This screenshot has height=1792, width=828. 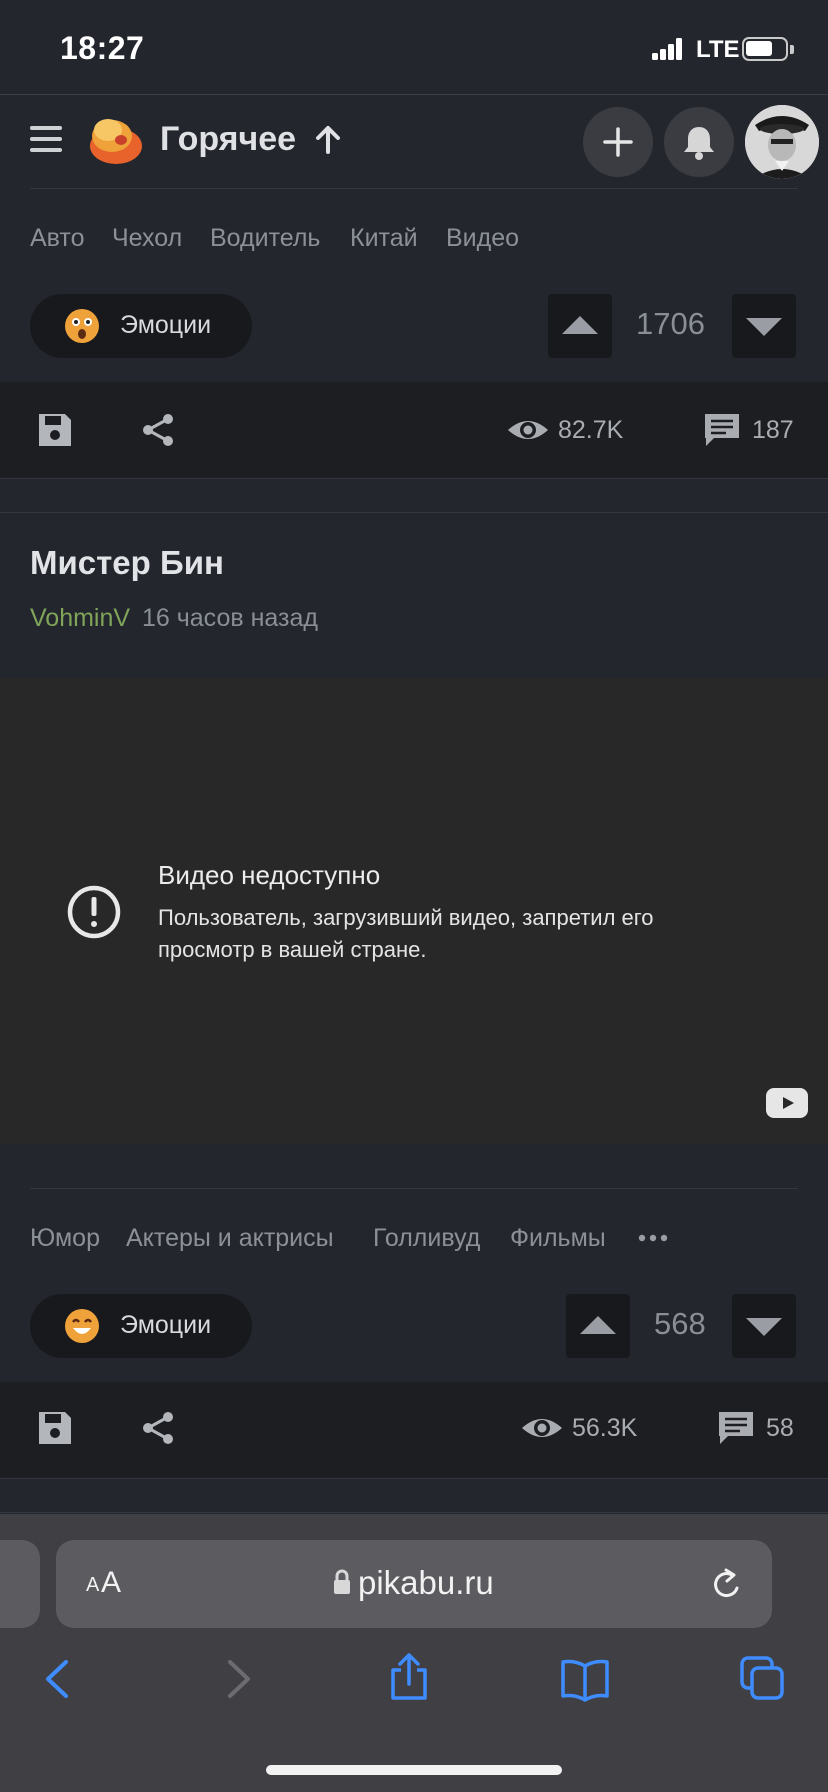 What do you see at coordinates (792, 49) in the screenshot?
I see `battery-nub` at bounding box center [792, 49].